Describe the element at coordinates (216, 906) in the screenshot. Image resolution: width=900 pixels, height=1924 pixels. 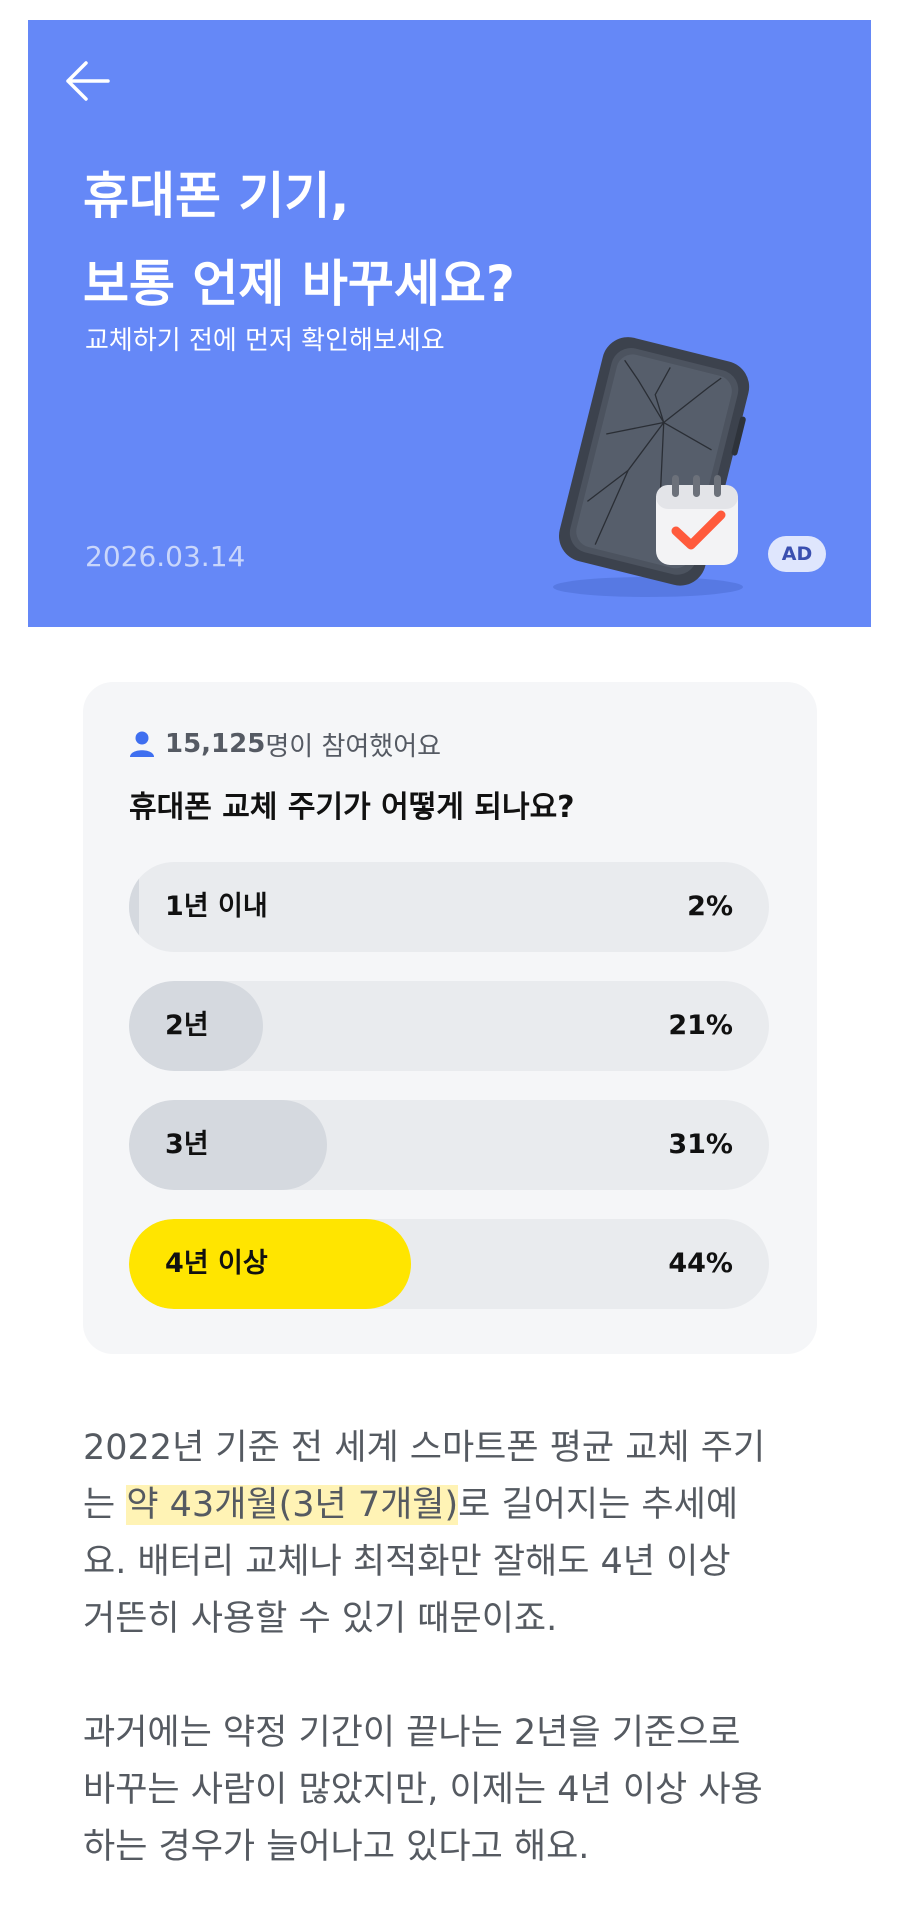
I see `poll-option-label: 1년 이내` at that location.